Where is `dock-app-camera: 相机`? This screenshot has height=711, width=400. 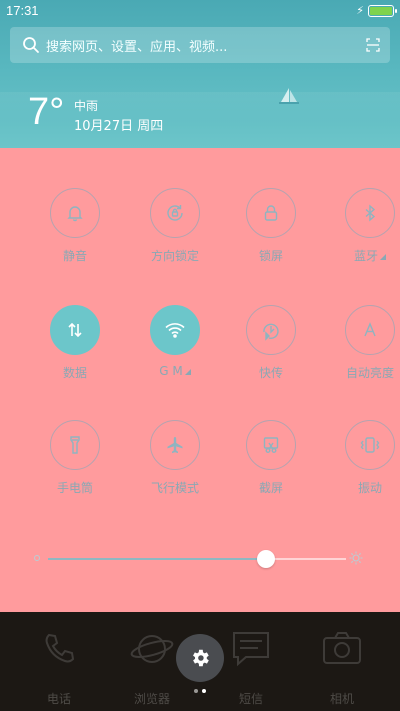 dock-app-camera: 相机 is located at coordinates (342, 667).